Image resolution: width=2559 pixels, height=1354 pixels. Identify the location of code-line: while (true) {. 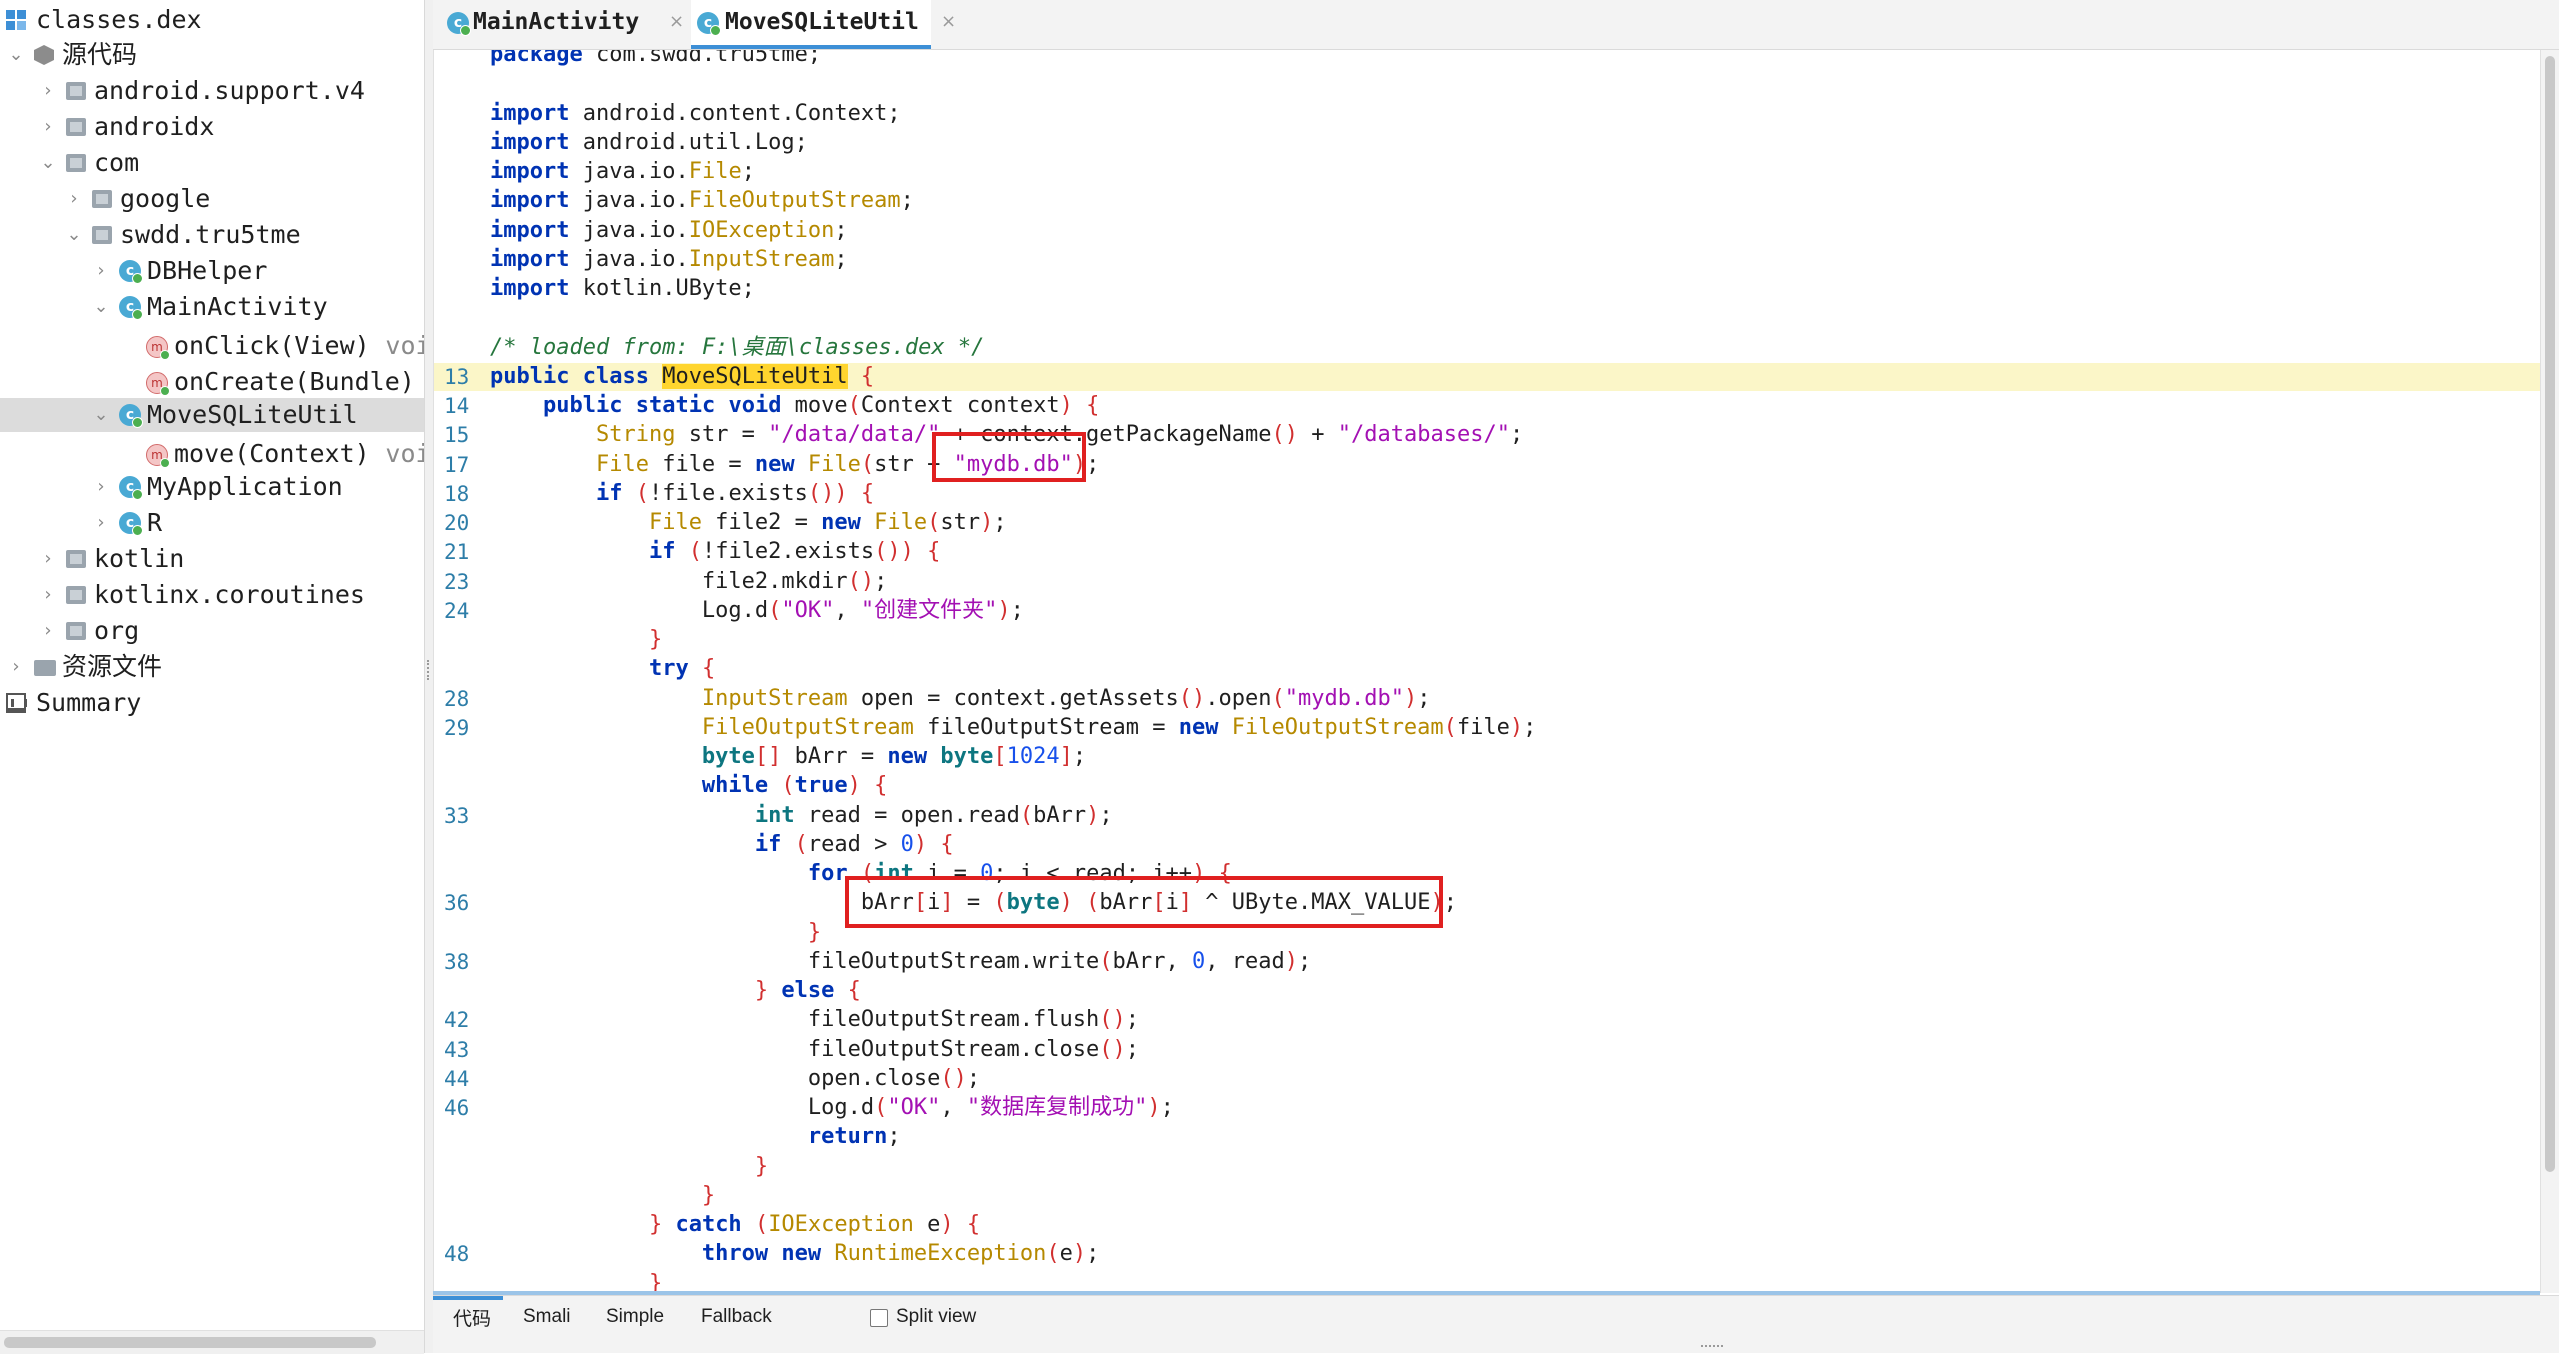
(1487, 786).